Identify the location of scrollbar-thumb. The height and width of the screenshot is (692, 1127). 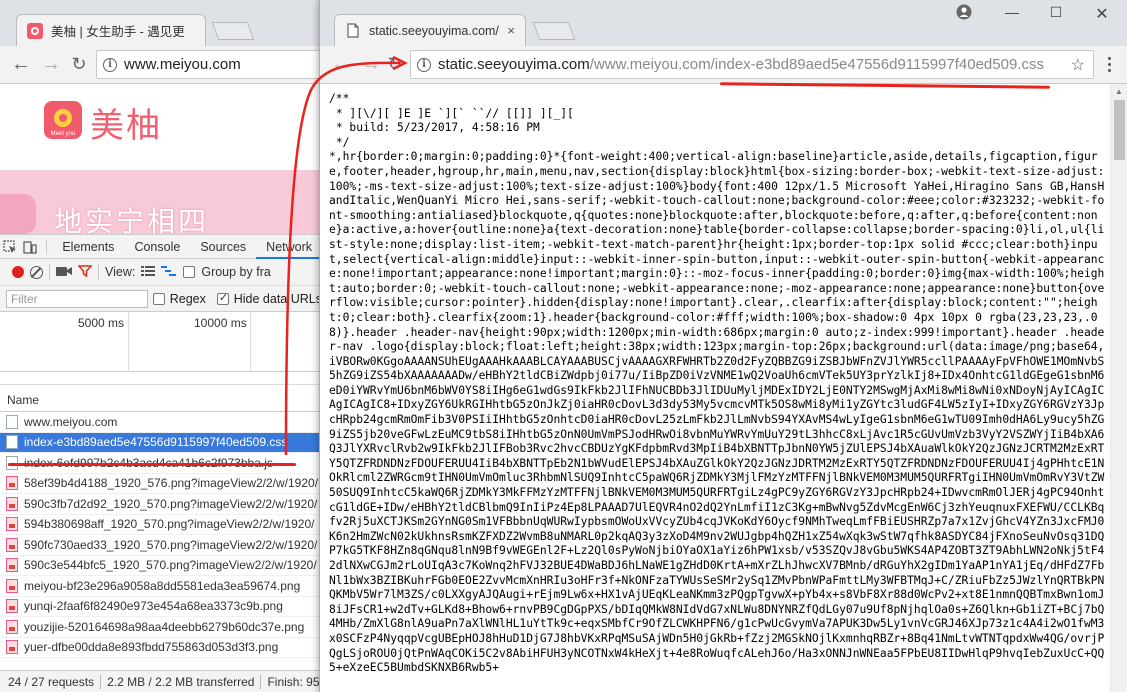
(1119, 130).